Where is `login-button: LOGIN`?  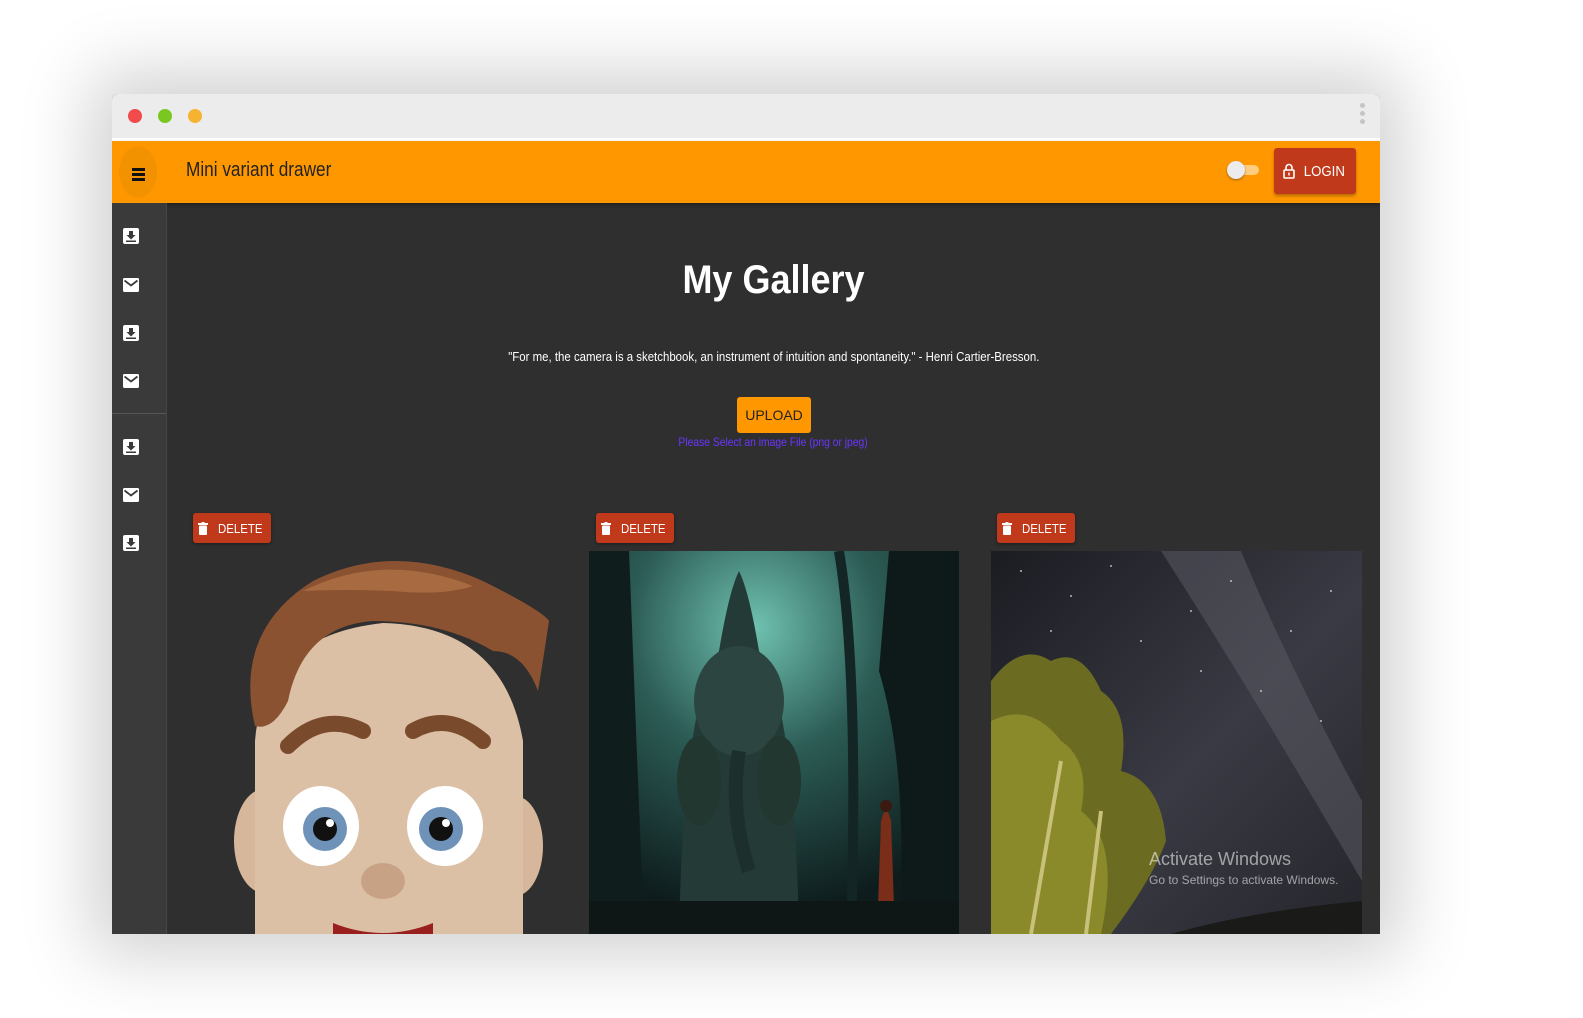
login-button: LOGIN is located at coordinates (1315, 171).